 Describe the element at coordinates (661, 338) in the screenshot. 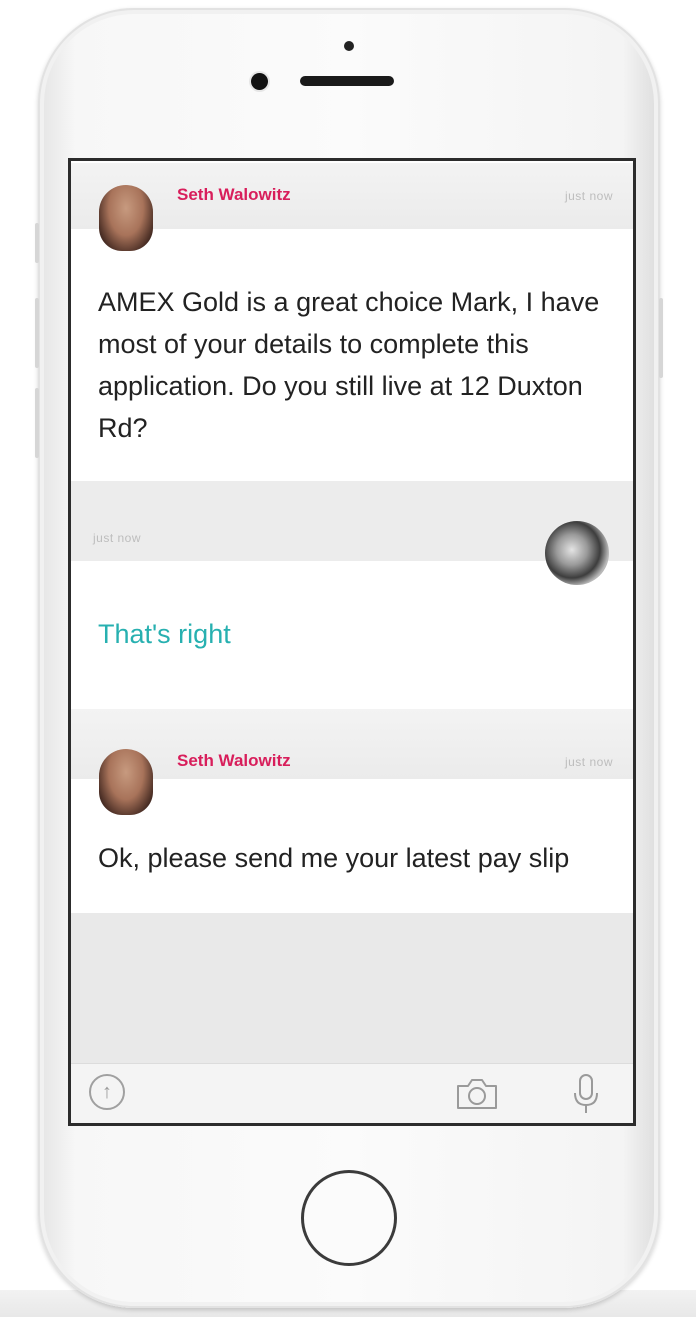

I see `power-button` at that location.